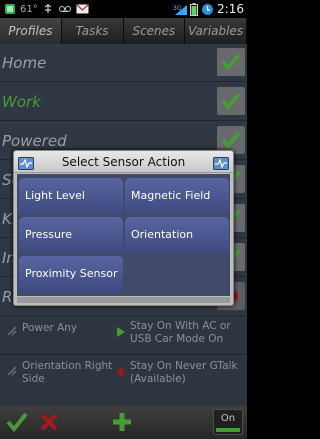 This screenshot has height=439, width=320. Describe the element at coordinates (65, 9) in the screenshot. I see `voicemail-icon` at that location.